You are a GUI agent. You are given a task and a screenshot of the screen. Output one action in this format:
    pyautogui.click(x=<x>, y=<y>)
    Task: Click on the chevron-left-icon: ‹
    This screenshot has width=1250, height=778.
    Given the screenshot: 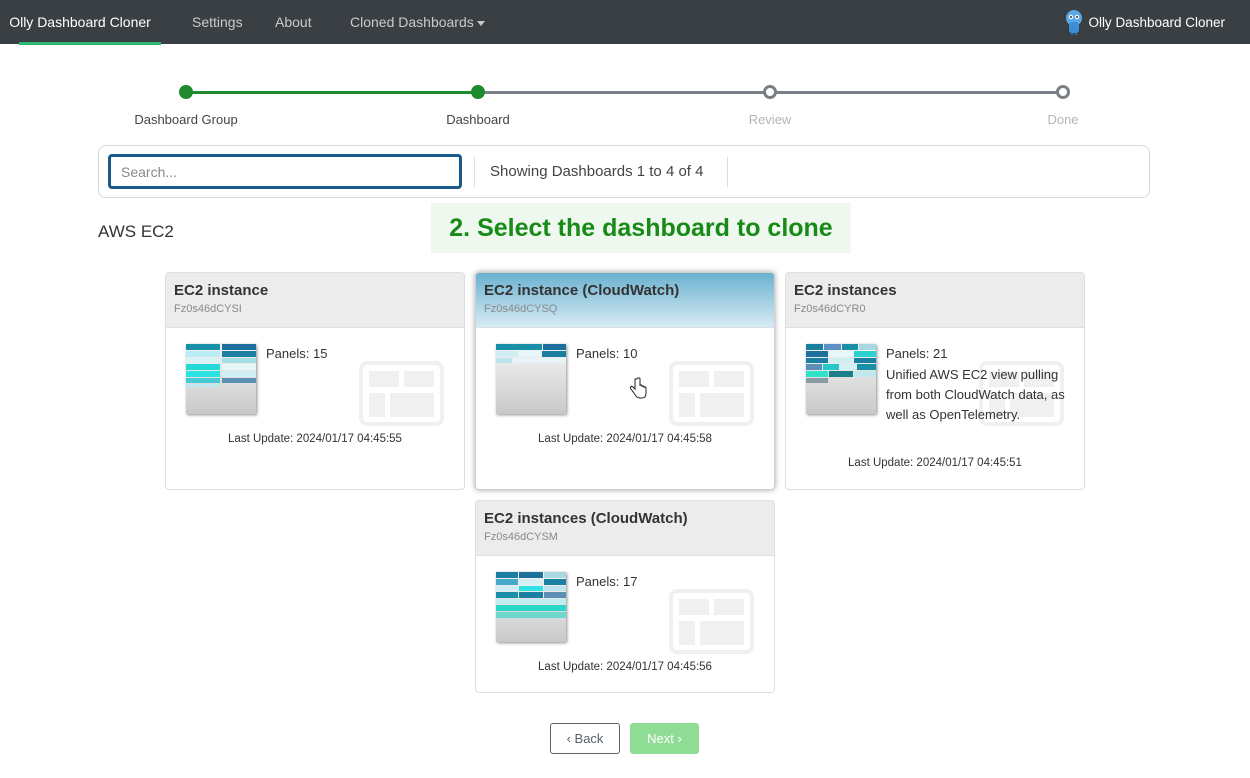 What is the action you would take?
    pyautogui.click(x=568, y=738)
    